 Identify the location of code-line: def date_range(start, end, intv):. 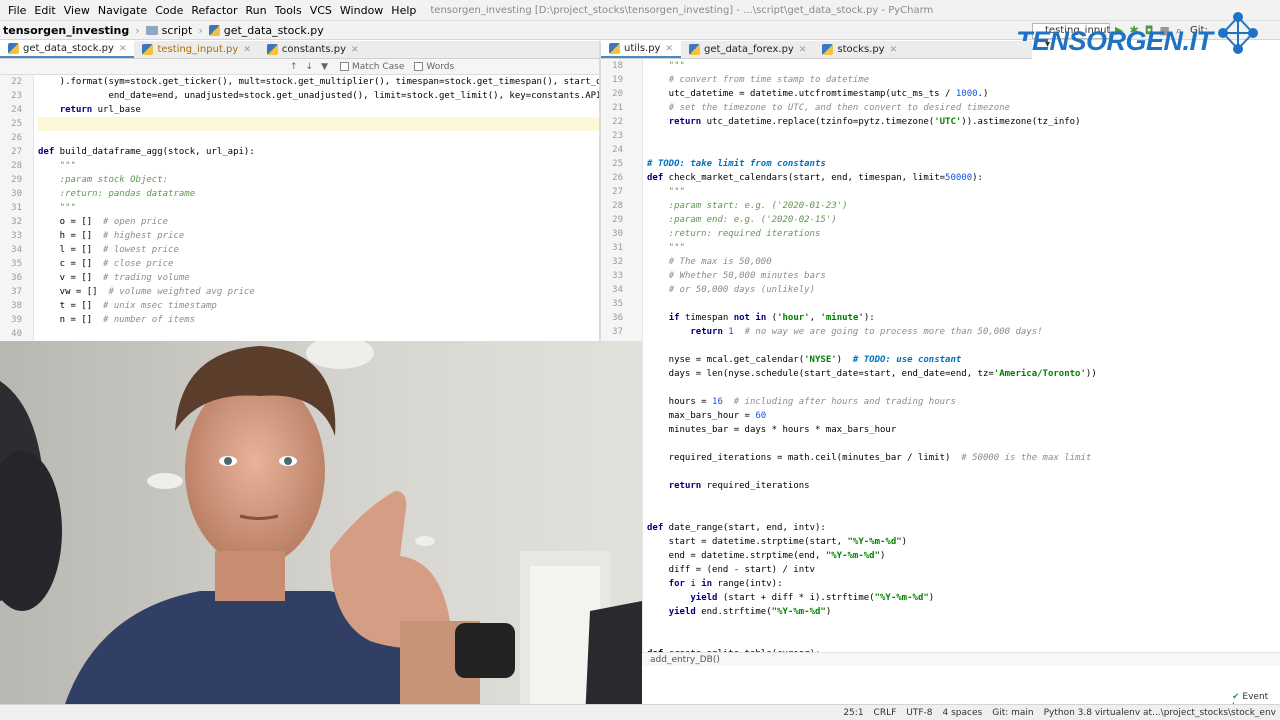
(963, 528).